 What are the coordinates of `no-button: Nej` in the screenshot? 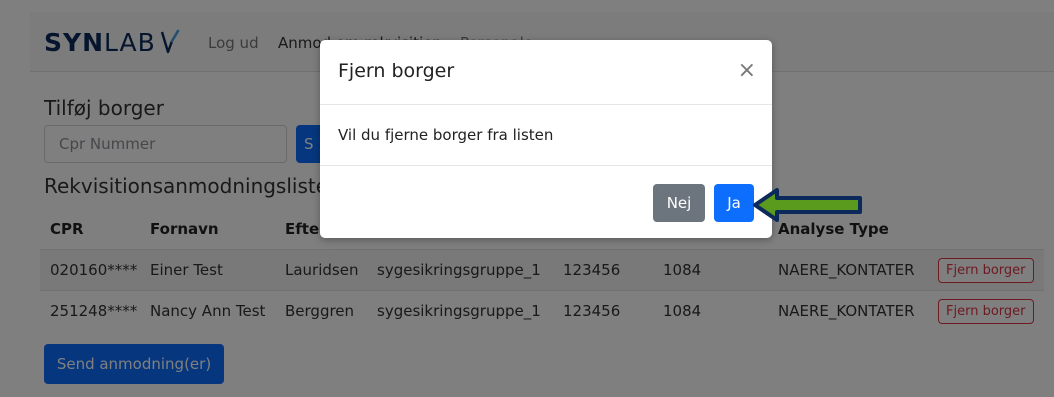 It's located at (679, 203).